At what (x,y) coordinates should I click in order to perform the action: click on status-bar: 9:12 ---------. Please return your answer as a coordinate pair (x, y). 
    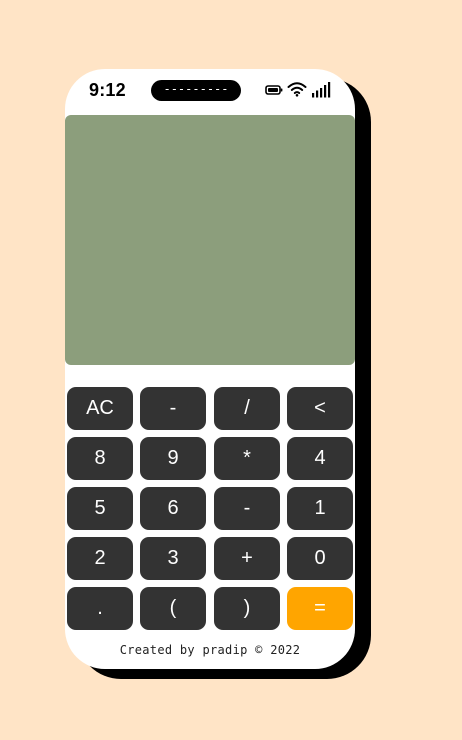
    Looking at the image, I should click on (210, 91).